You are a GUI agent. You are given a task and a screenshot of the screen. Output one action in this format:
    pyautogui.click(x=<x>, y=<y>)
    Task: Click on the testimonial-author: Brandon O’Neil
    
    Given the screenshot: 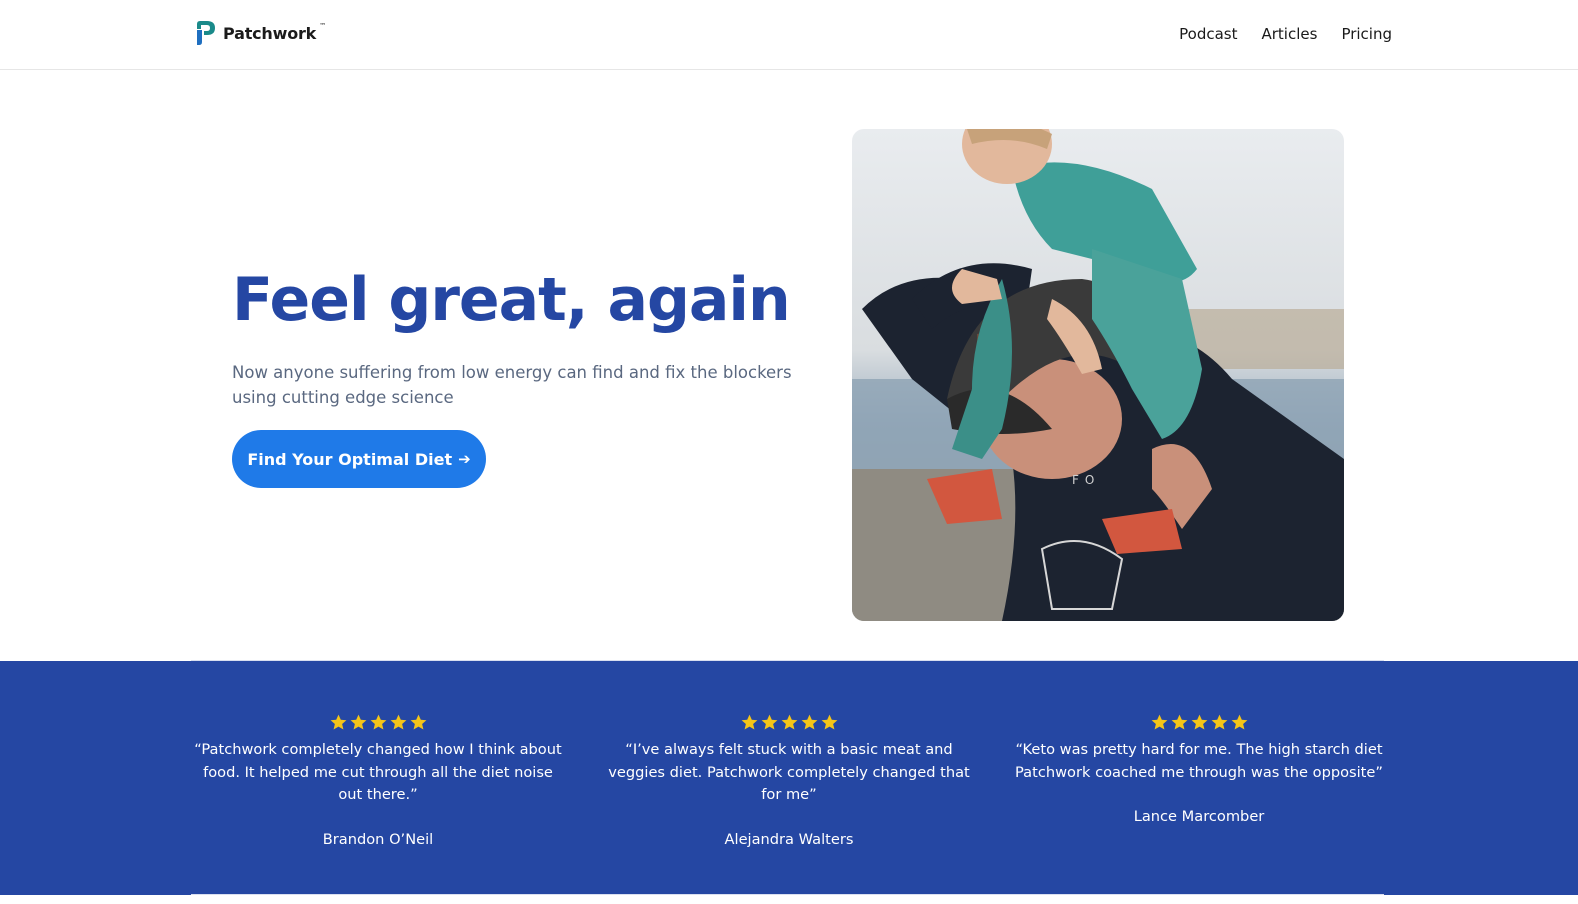 What is the action you would take?
    pyautogui.click(x=378, y=839)
    